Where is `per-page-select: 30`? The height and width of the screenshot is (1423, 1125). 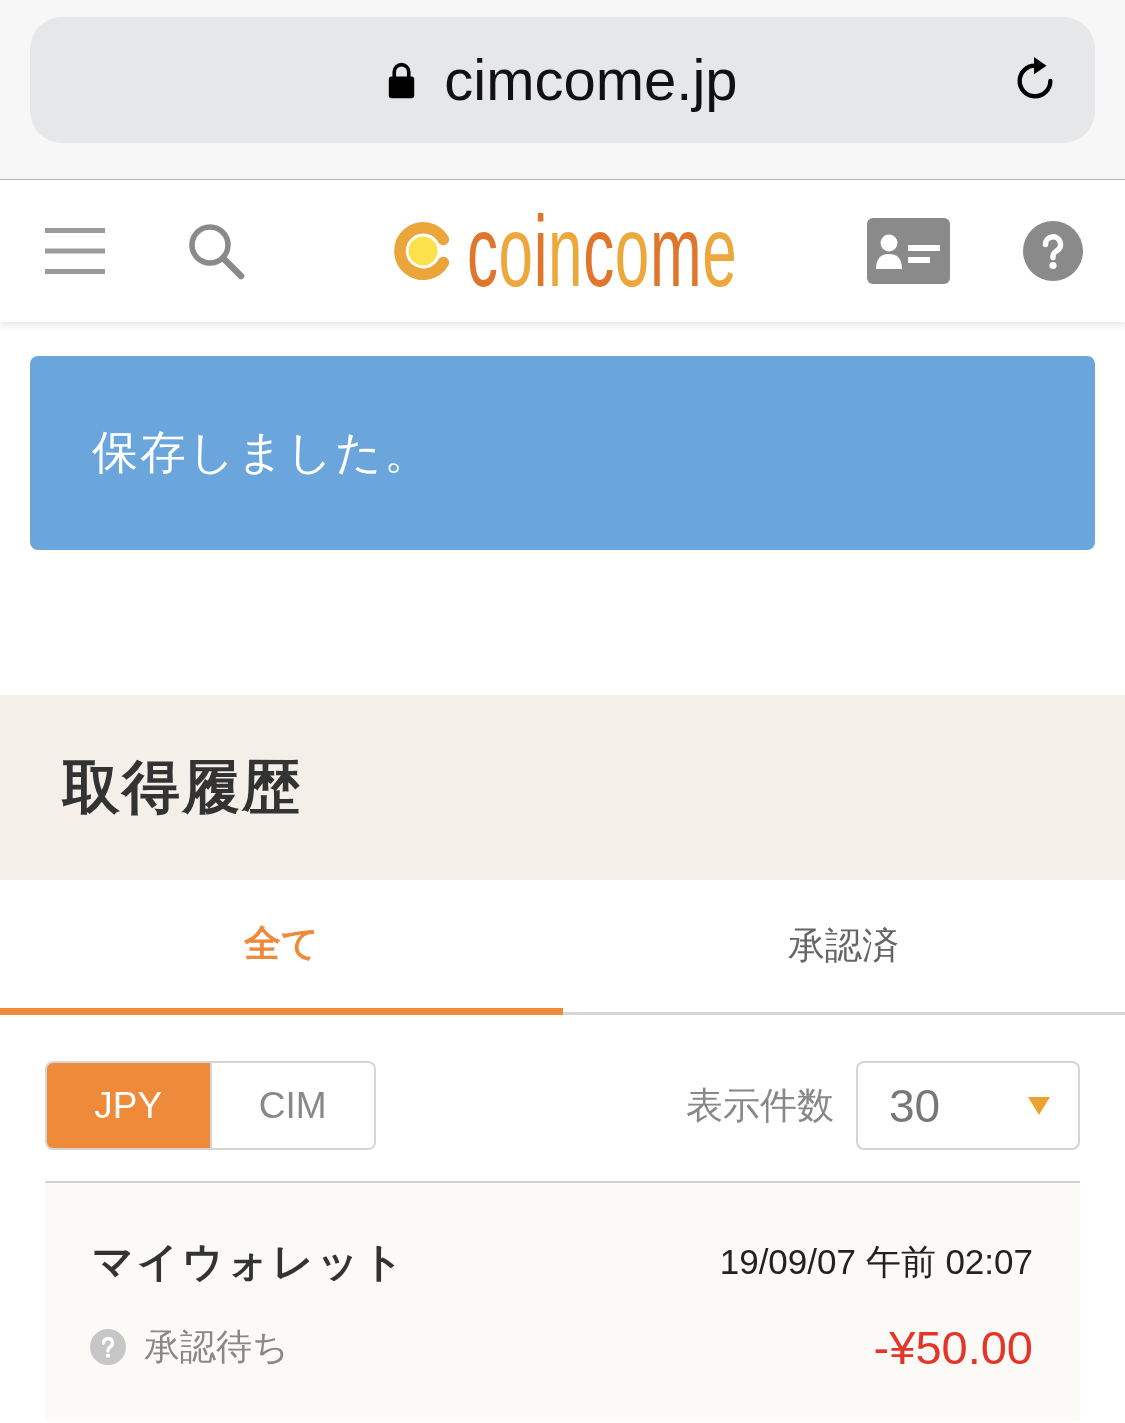 per-page-select: 30 is located at coordinates (968, 1105).